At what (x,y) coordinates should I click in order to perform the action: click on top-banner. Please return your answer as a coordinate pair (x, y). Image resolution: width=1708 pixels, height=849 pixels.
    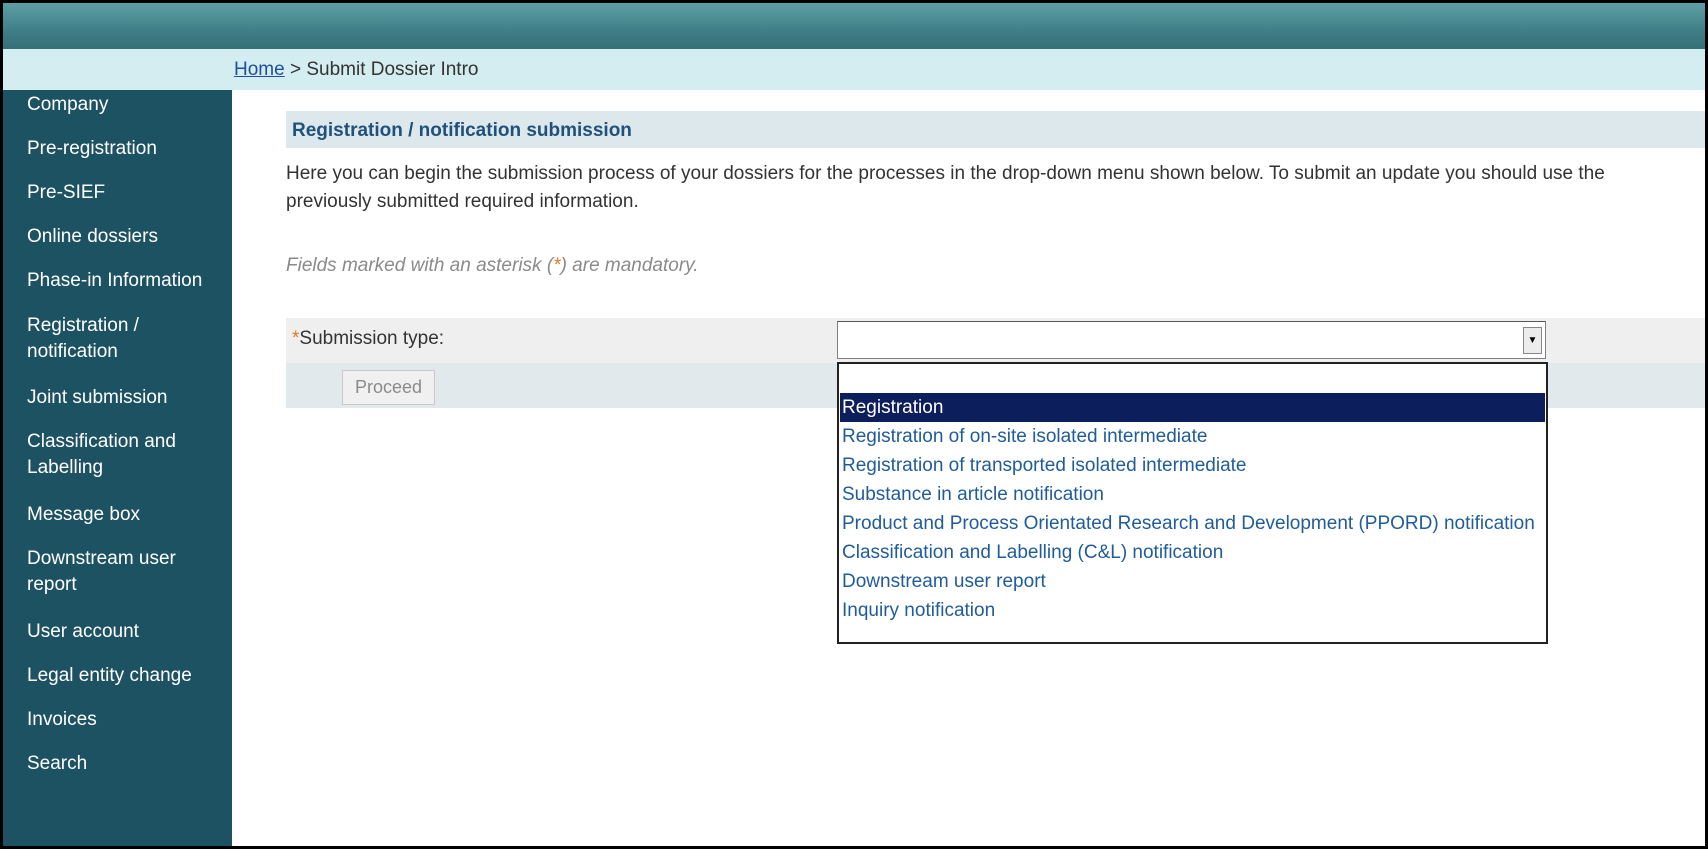
    Looking at the image, I should click on (854, 26).